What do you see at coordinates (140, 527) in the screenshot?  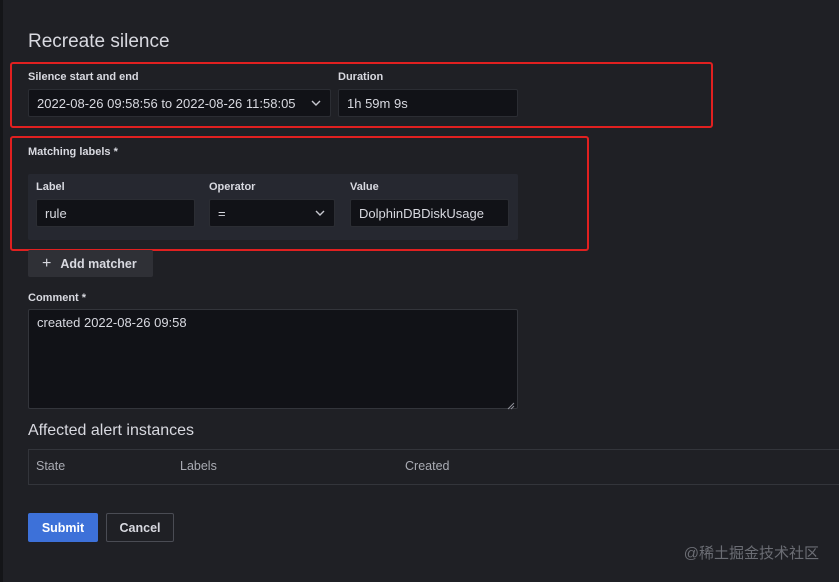 I see `cancel-button: Cancel` at bounding box center [140, 527].